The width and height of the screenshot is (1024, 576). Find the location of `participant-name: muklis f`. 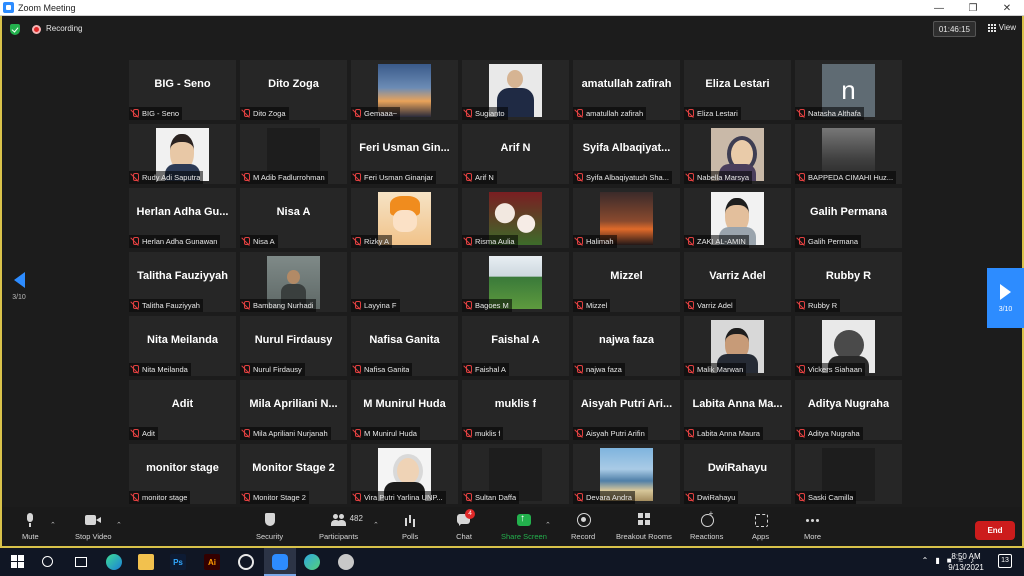

participant-name: muklis f is located at coordinates (488, 433).